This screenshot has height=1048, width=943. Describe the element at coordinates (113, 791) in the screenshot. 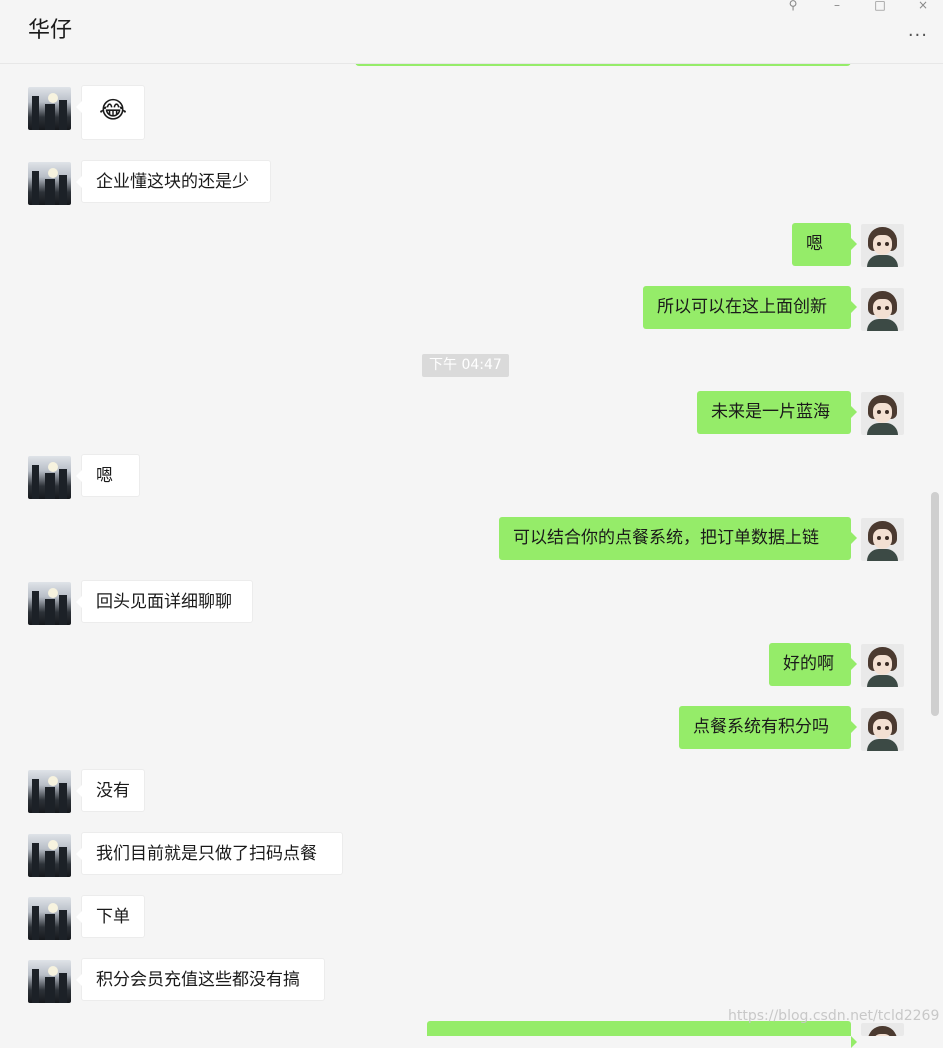

I see `message-text: 没有` at that location.